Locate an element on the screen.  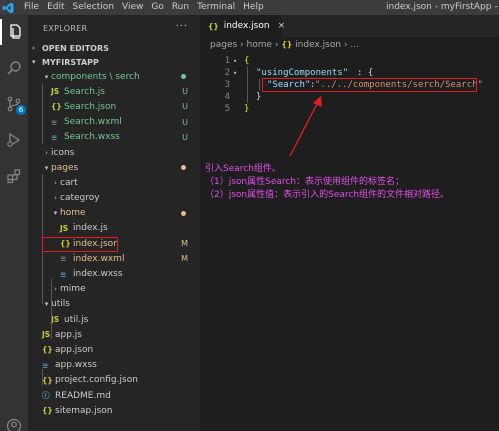
annotation-line: （2）json属性值：表示引入的Search组件的文件相对路径。 is located at coordinates (327, 195).